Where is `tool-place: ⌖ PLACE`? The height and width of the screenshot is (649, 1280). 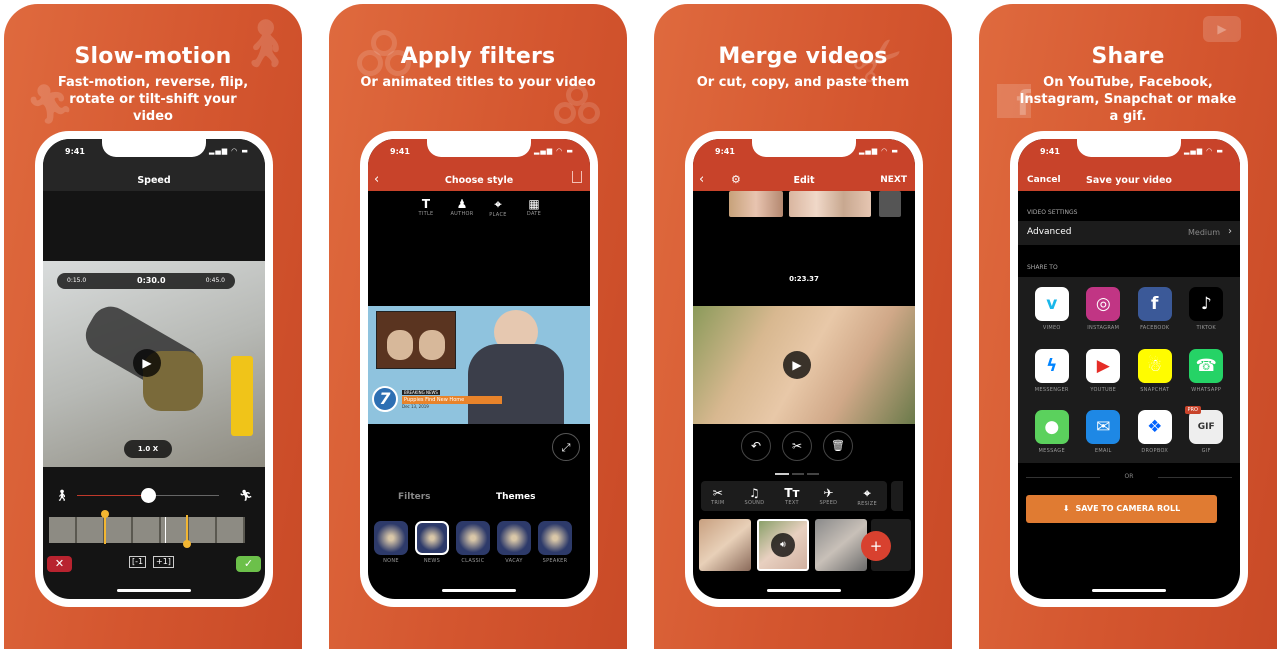
tool-place: ⌖ PLACE is located at coordinates (498, 207).